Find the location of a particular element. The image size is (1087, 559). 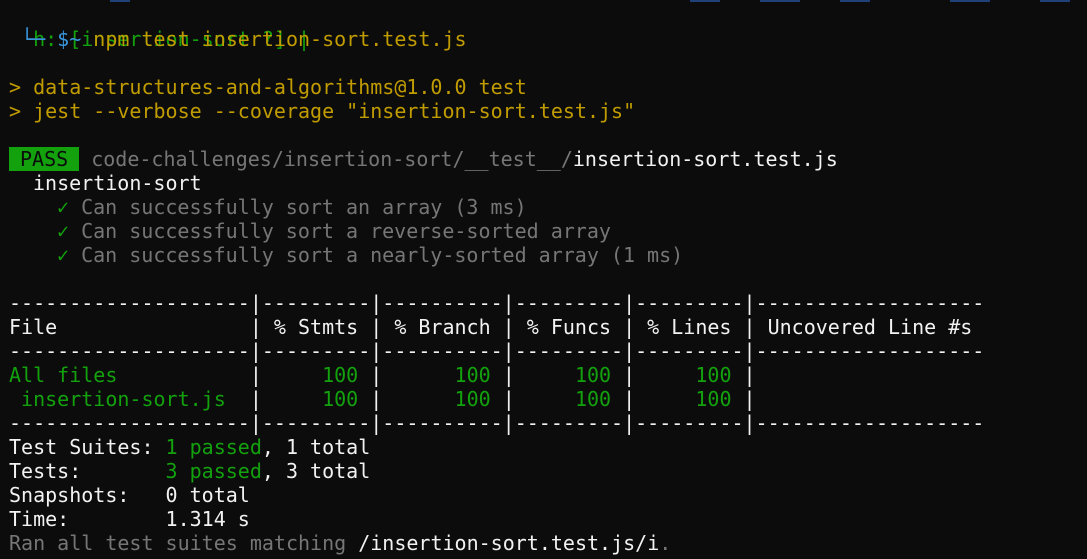

ran-all-pattern: /insertion-sort.test.js/i is located at coordinates (509, 543).